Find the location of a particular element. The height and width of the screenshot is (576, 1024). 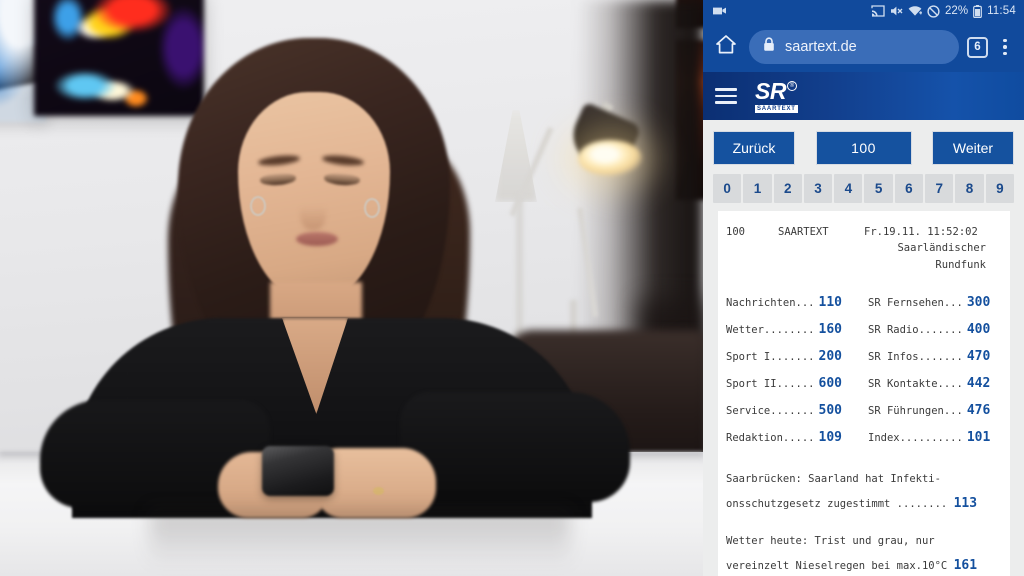

digit-button-5: 5 is located at coordinates (878, 188).